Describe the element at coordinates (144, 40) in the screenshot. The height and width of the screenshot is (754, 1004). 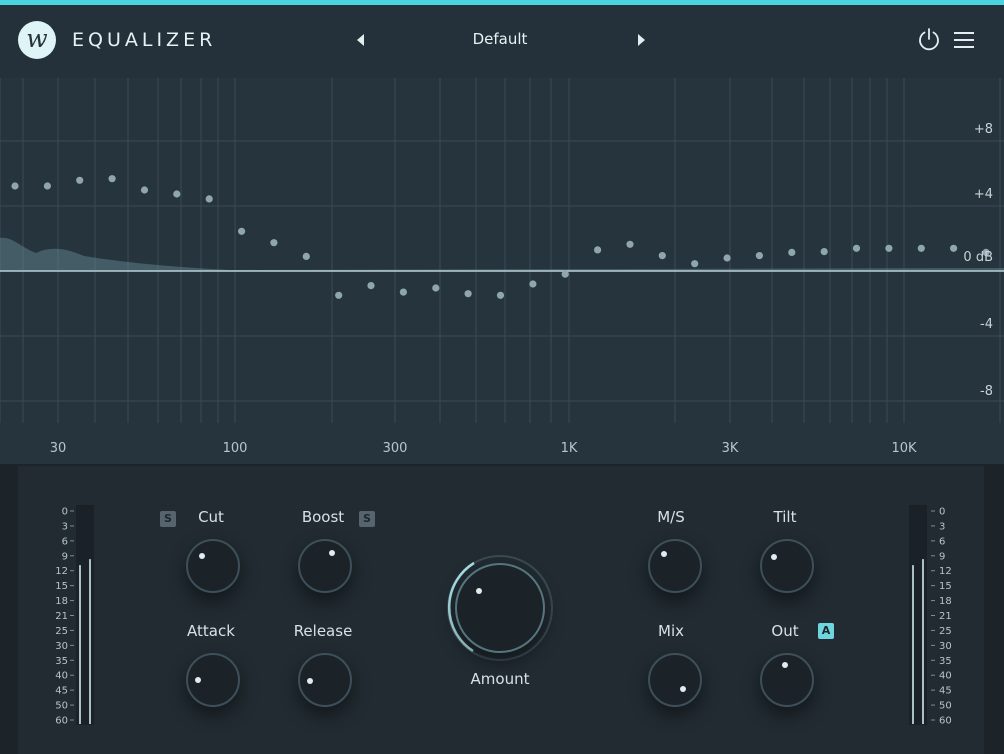
I see `plugin-title: EQUALIZER` at that location.